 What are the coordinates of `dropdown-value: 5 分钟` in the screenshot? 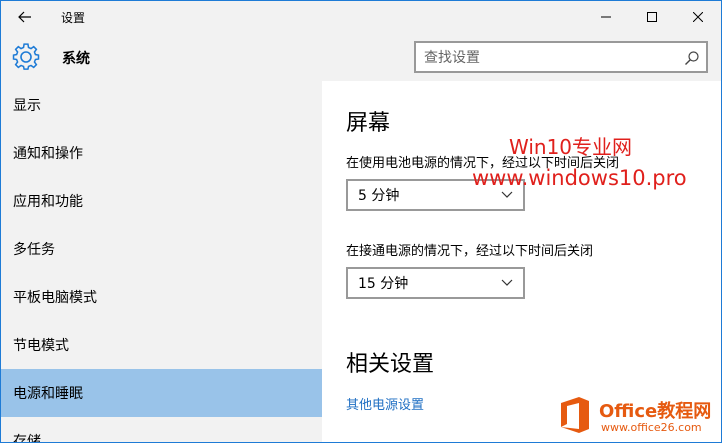 It's located at (379, 196).